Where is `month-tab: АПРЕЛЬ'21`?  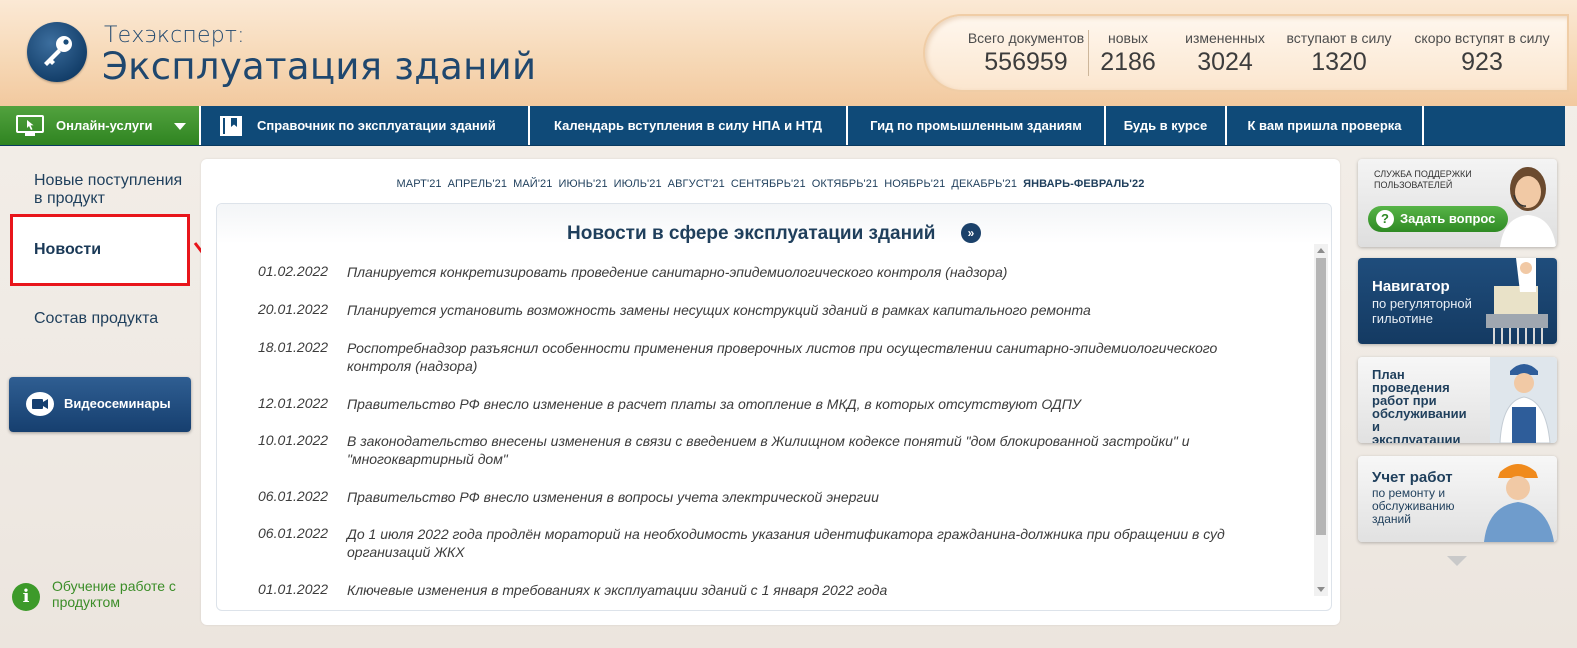 month-tab: АПРЕЛЬ'21 is located at coordinates (477, 184).